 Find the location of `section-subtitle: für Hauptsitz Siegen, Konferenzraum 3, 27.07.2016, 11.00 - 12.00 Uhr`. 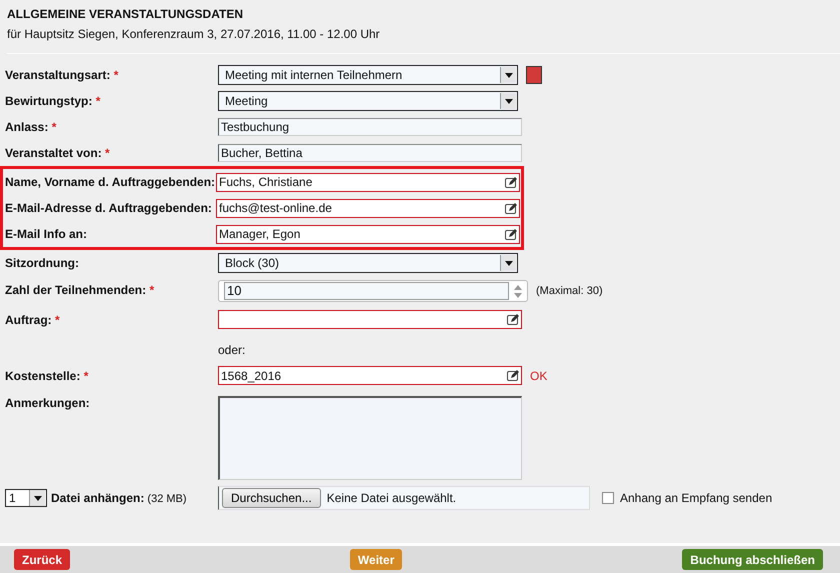

section-subtitle: für Hauptsitz Siegen, Konferenzraum 3, 27.07.2016, 11.00 - 12.00 Uhr is located at coordinates (194, 34).